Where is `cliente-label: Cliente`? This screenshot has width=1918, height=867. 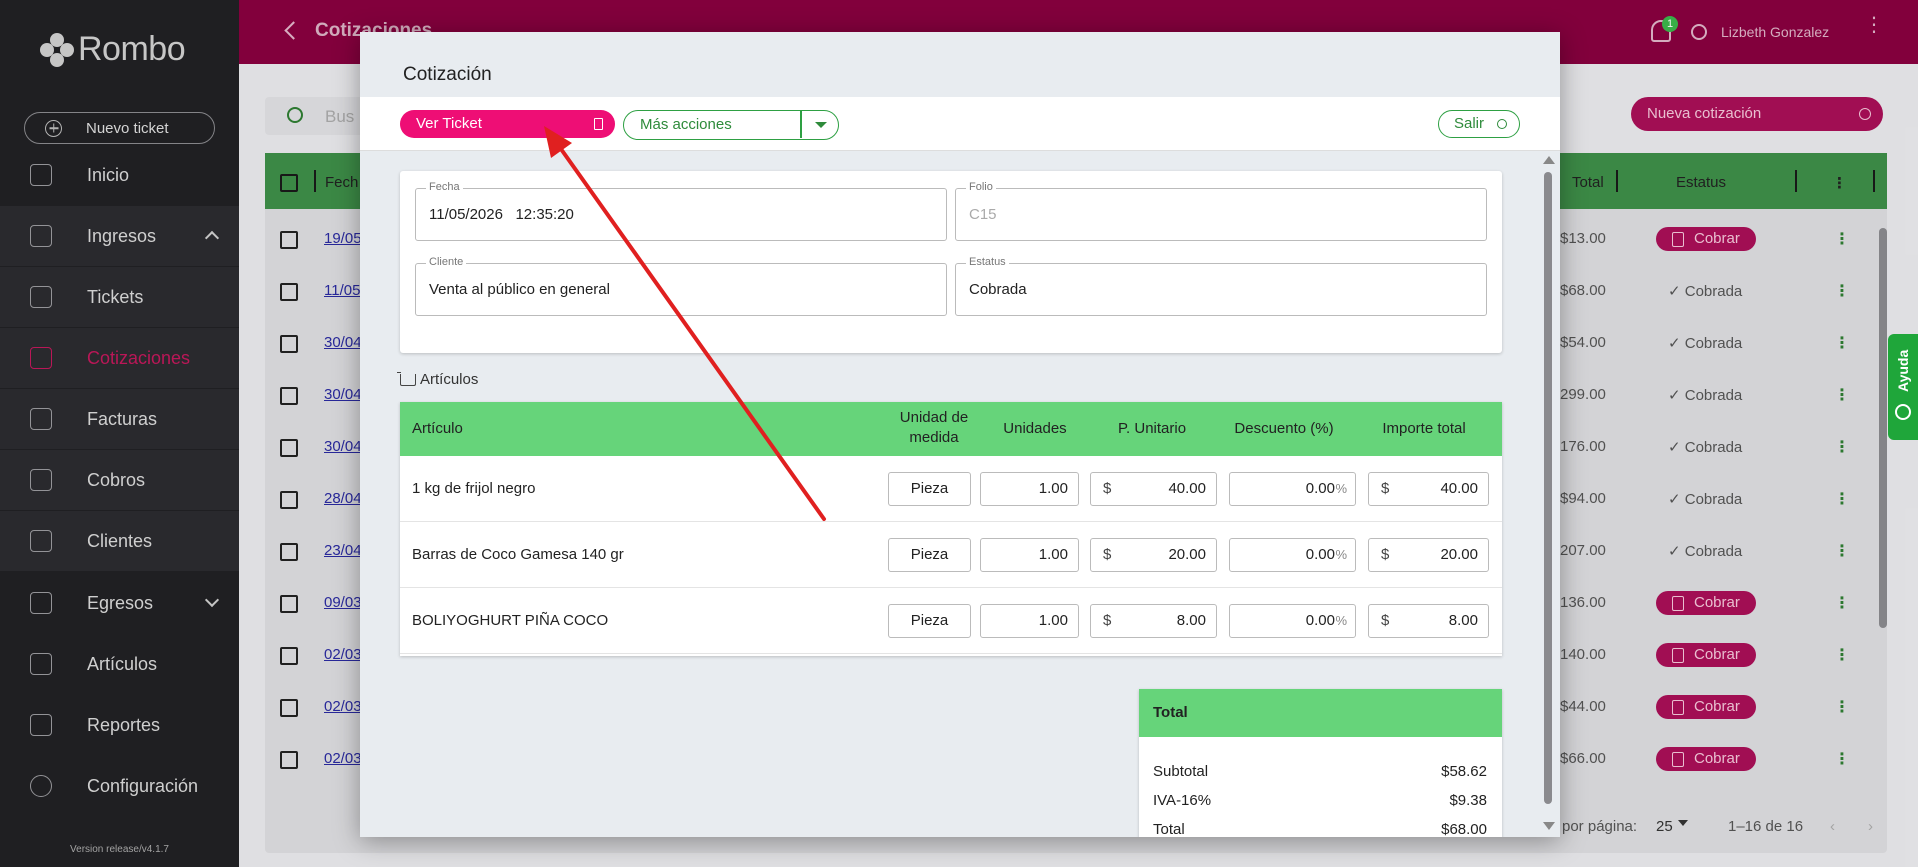
cliente-label: Cliente is located at coordinates (446, 262).